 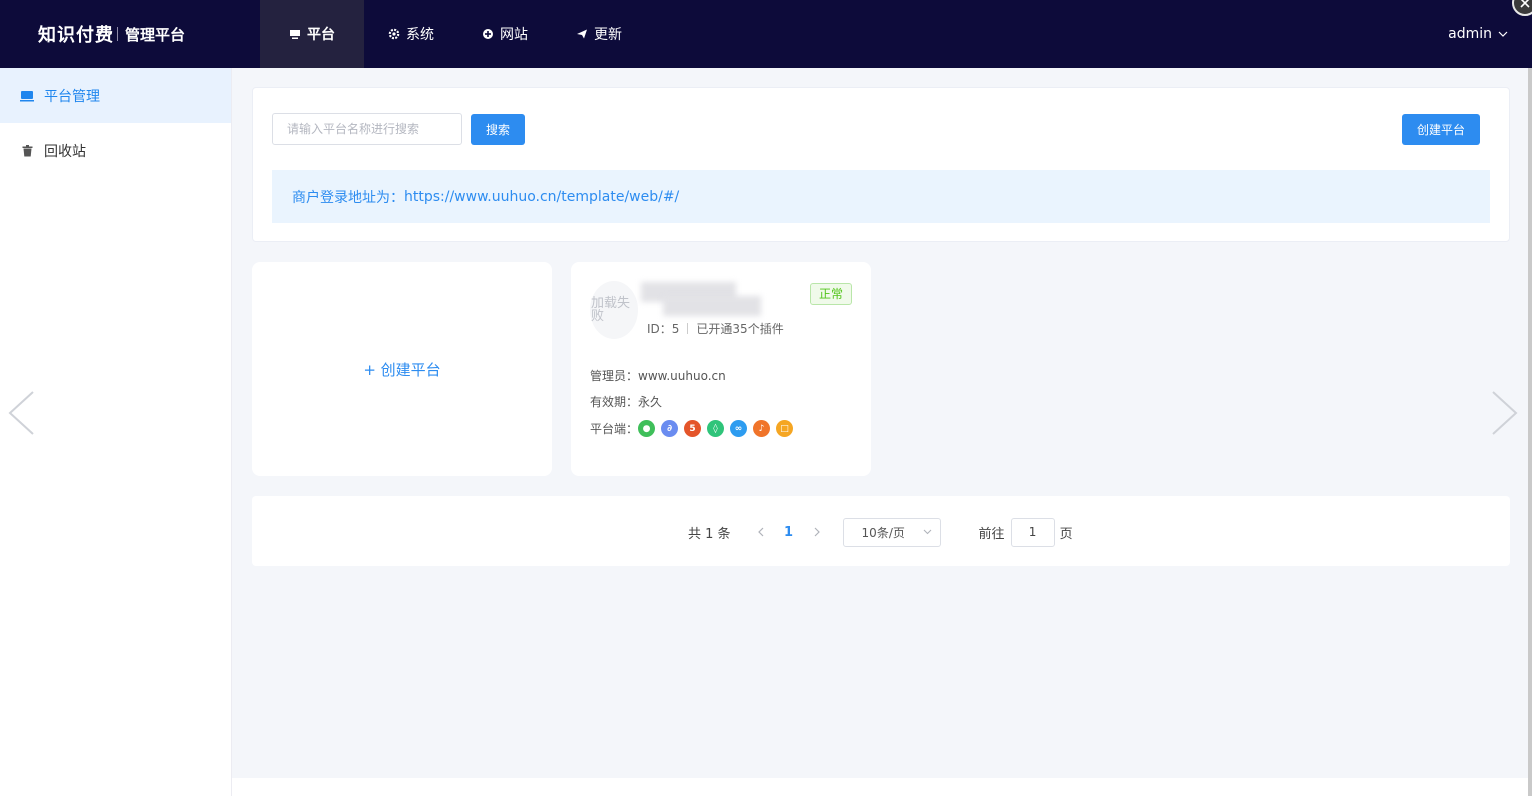 I want to click on admin-label: 管理员：, so click(x=614, y=376).